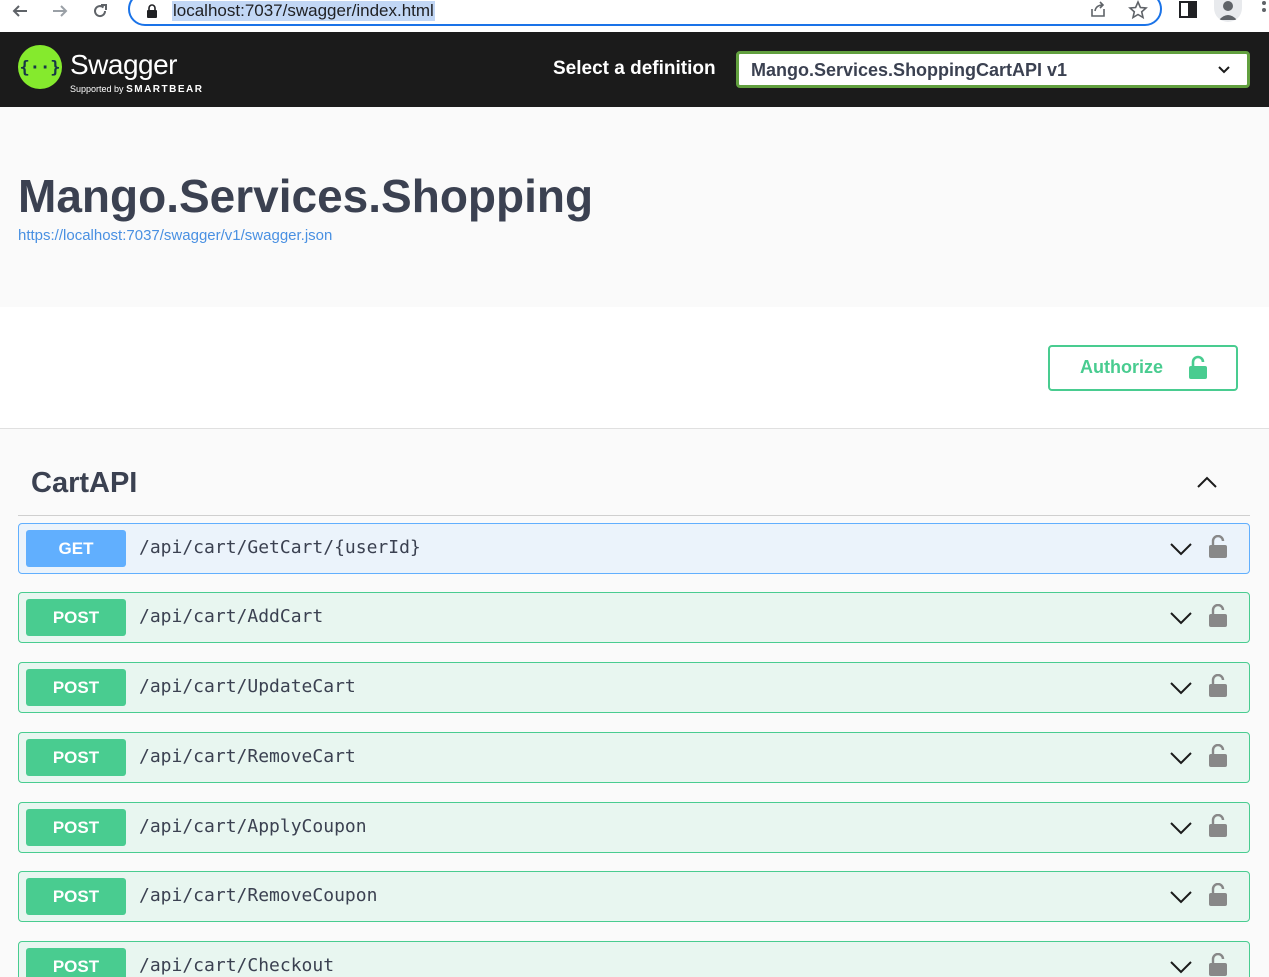 This screenshot has height=977, width=1269. Describe the element at coordinates (1098, 10) in the screenshot. I see `share-icon` at that location.